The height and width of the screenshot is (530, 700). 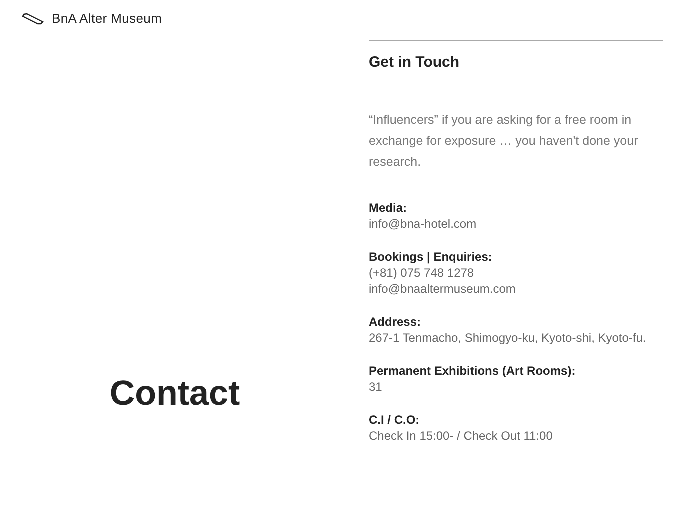 What do you see at coordinates (431, 257) in the screenshot?
I see `info-label: Bookings | Enquiries:` at bounding box center [431, 257].